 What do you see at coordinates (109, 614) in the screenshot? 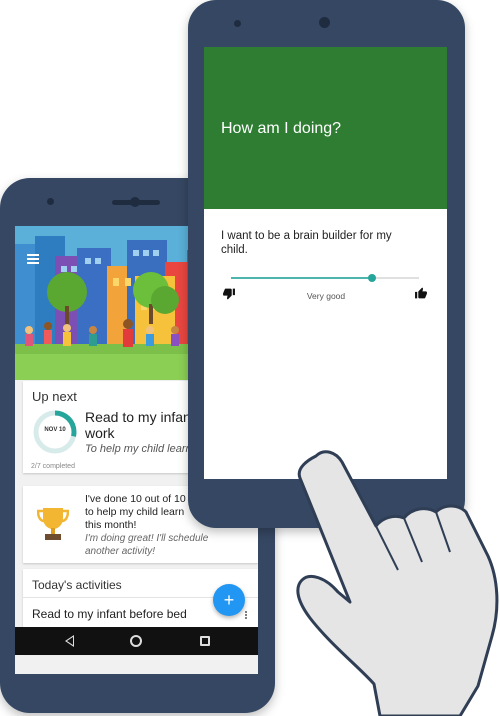
I see `activity-list-item: Read to my infant before bed` at bounding box center [109, 614].